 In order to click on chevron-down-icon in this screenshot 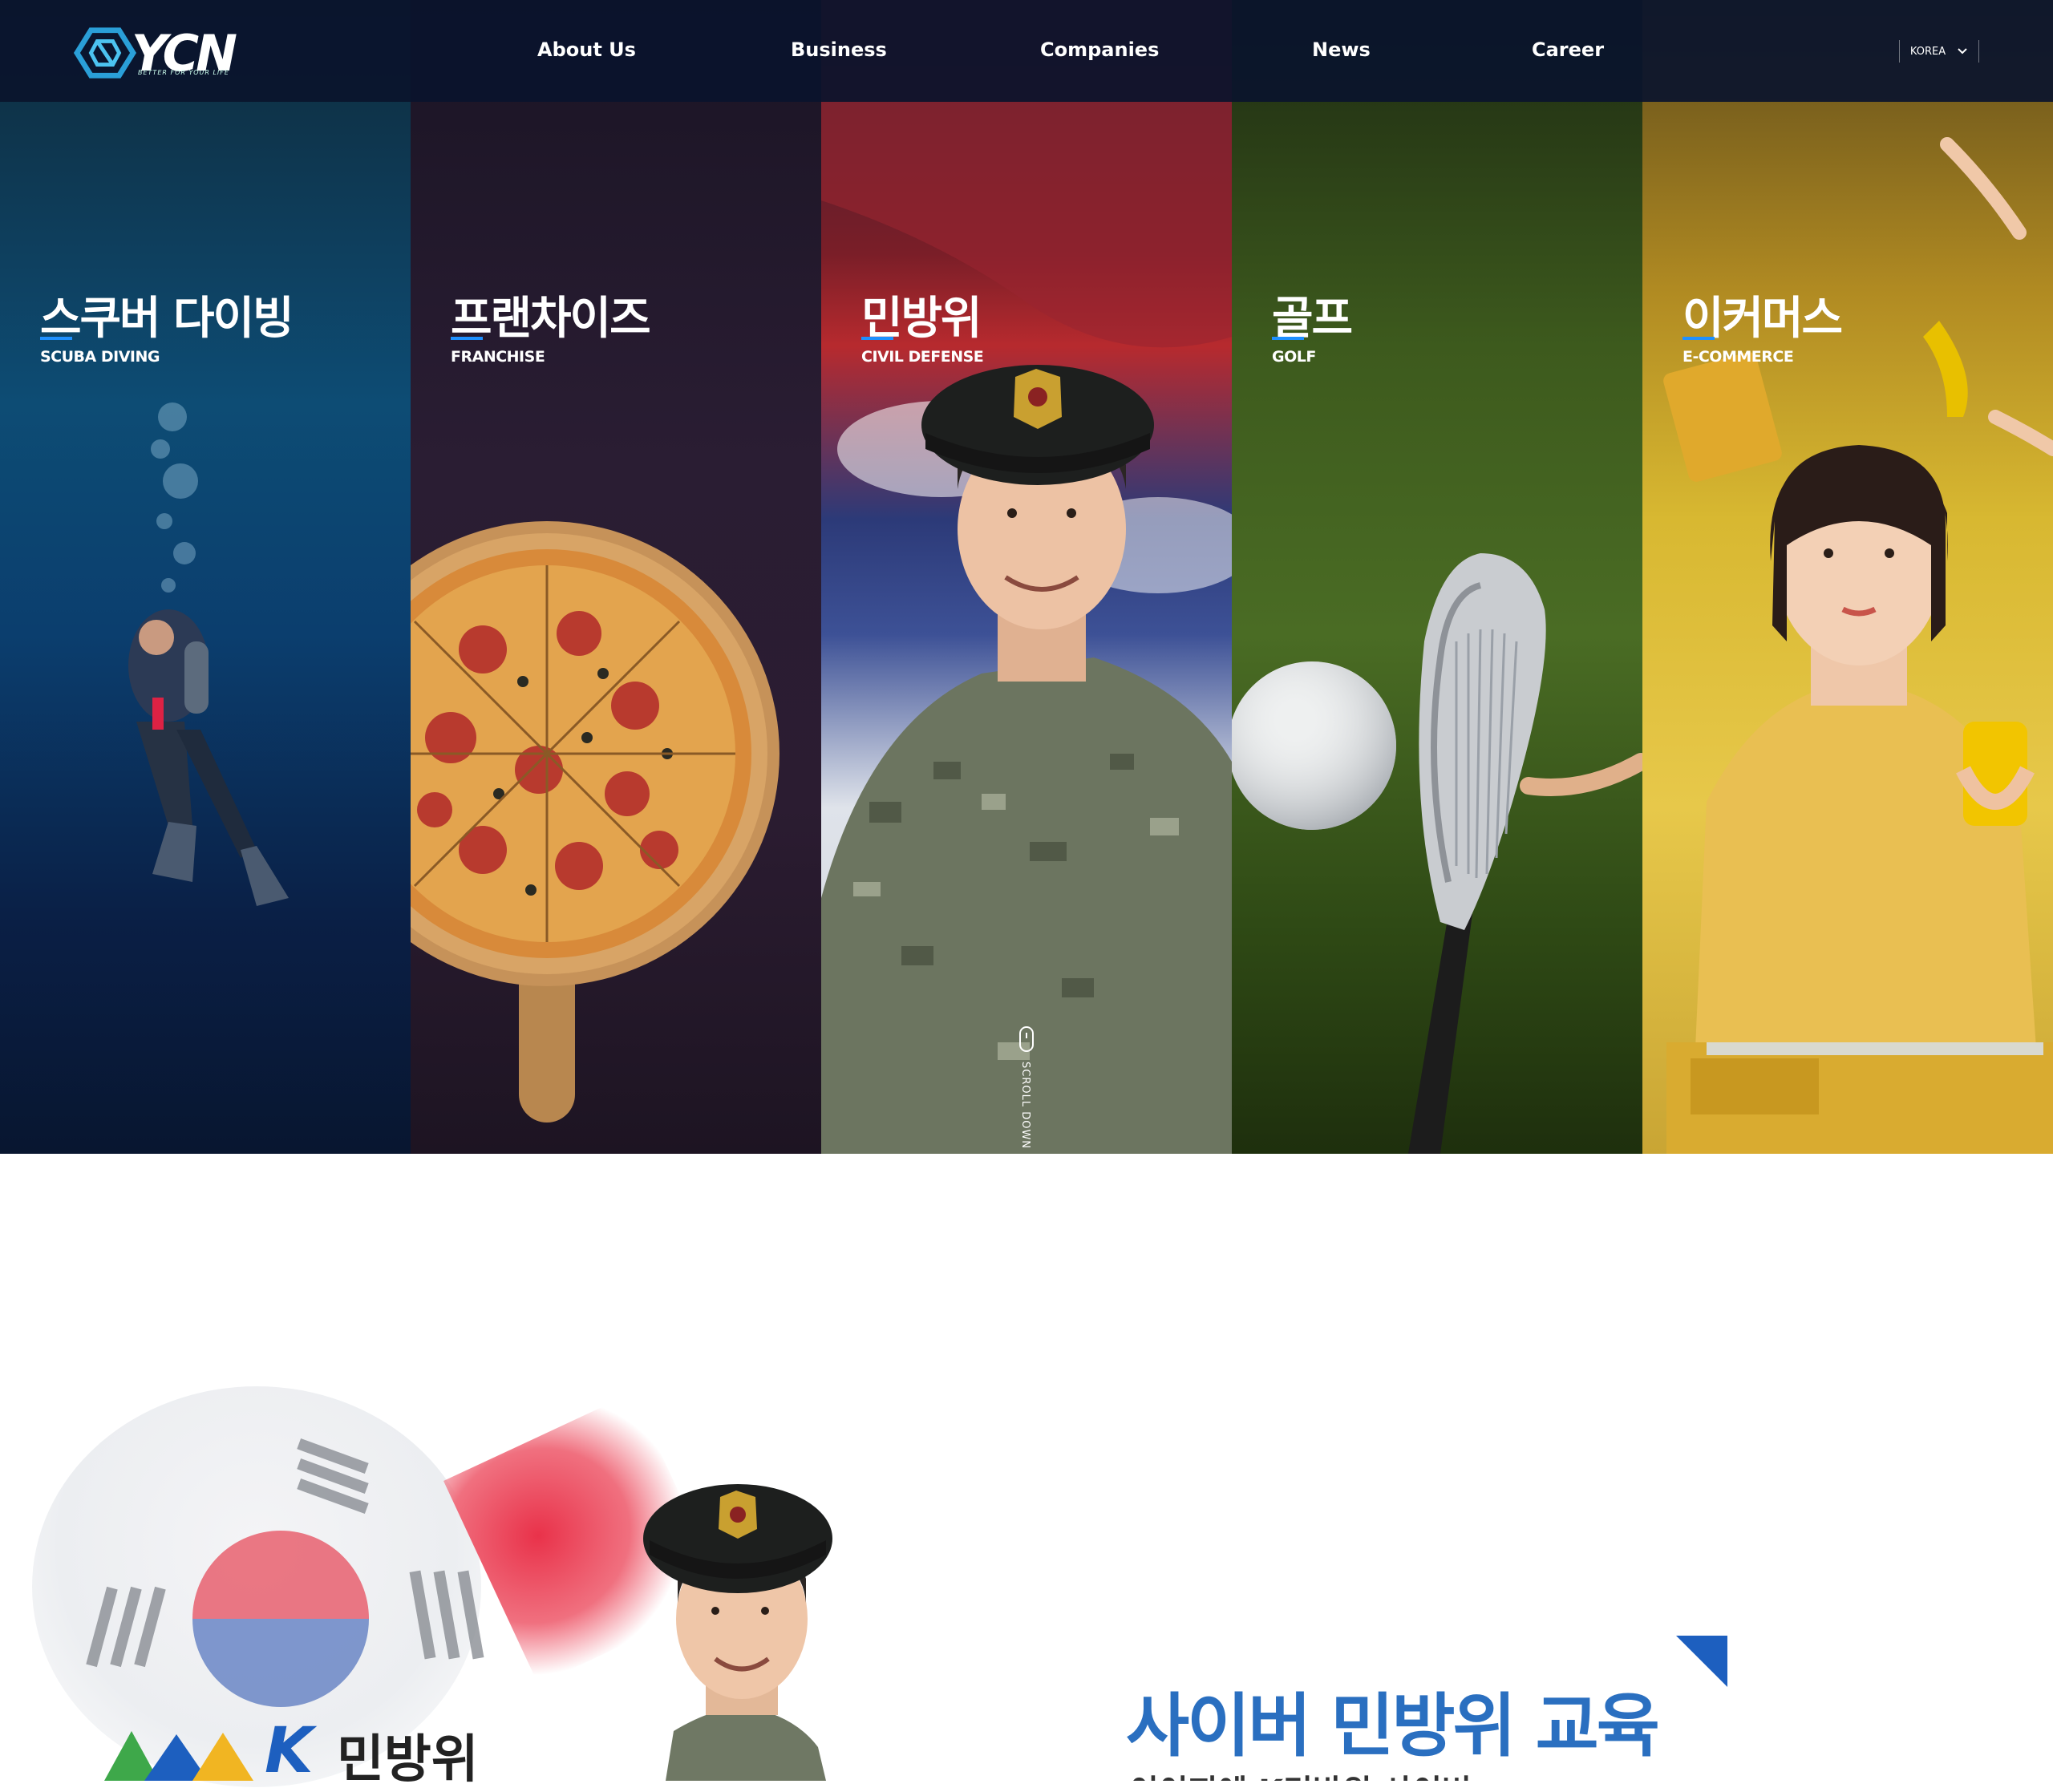, I will do `click(1963, 52)`.